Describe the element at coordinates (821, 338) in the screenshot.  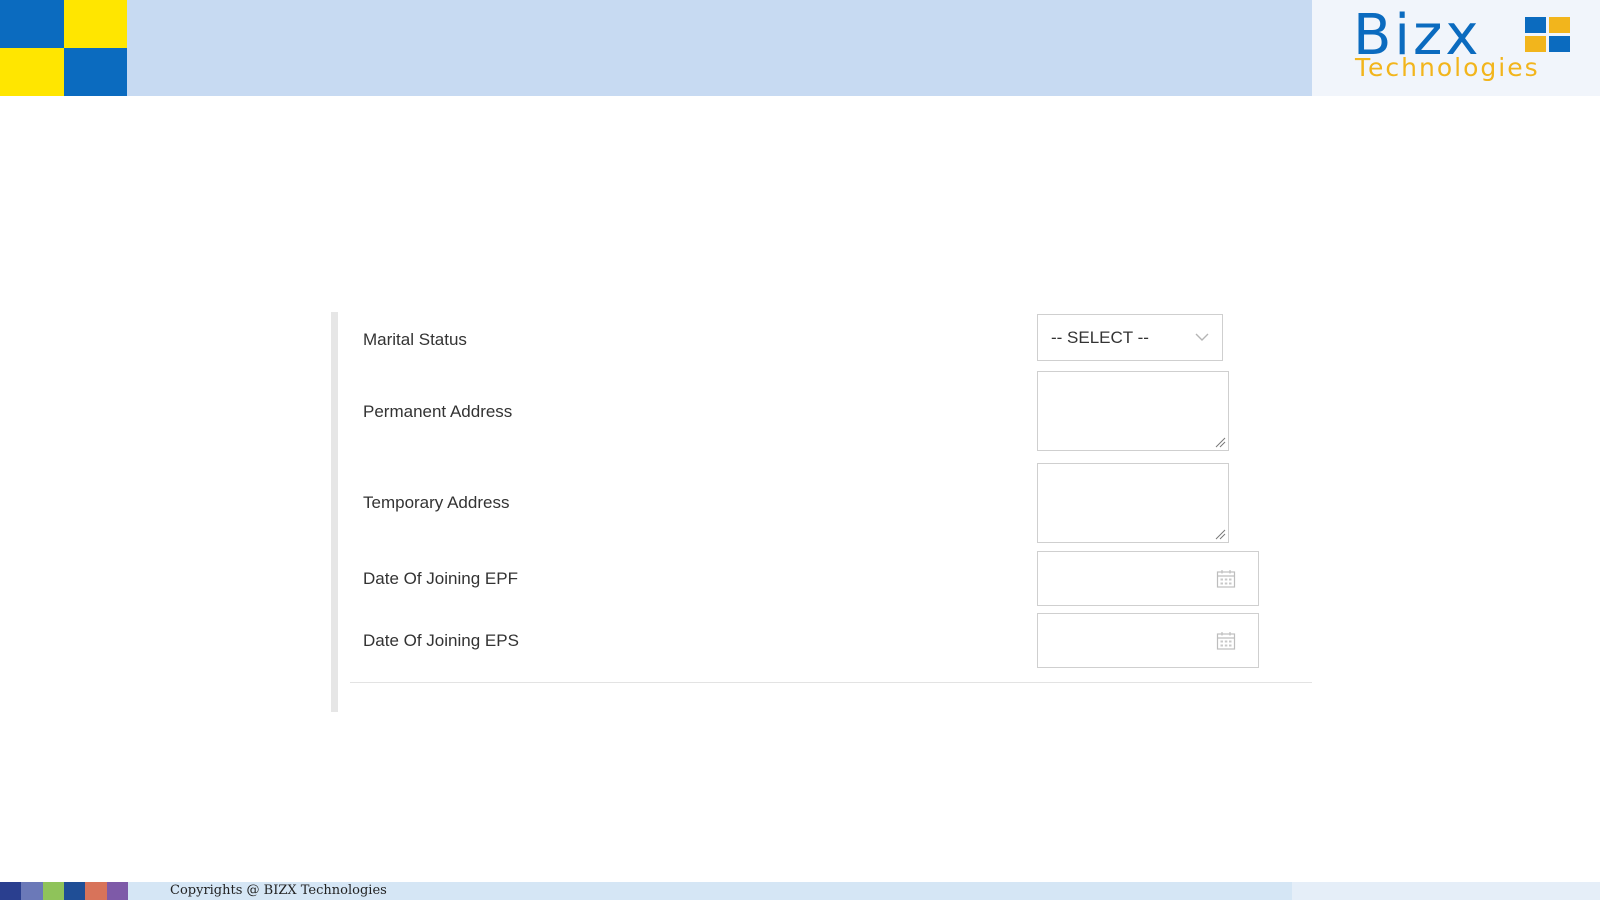
I see `marital-status-row: Marital Status -- SELECT --` at that location.